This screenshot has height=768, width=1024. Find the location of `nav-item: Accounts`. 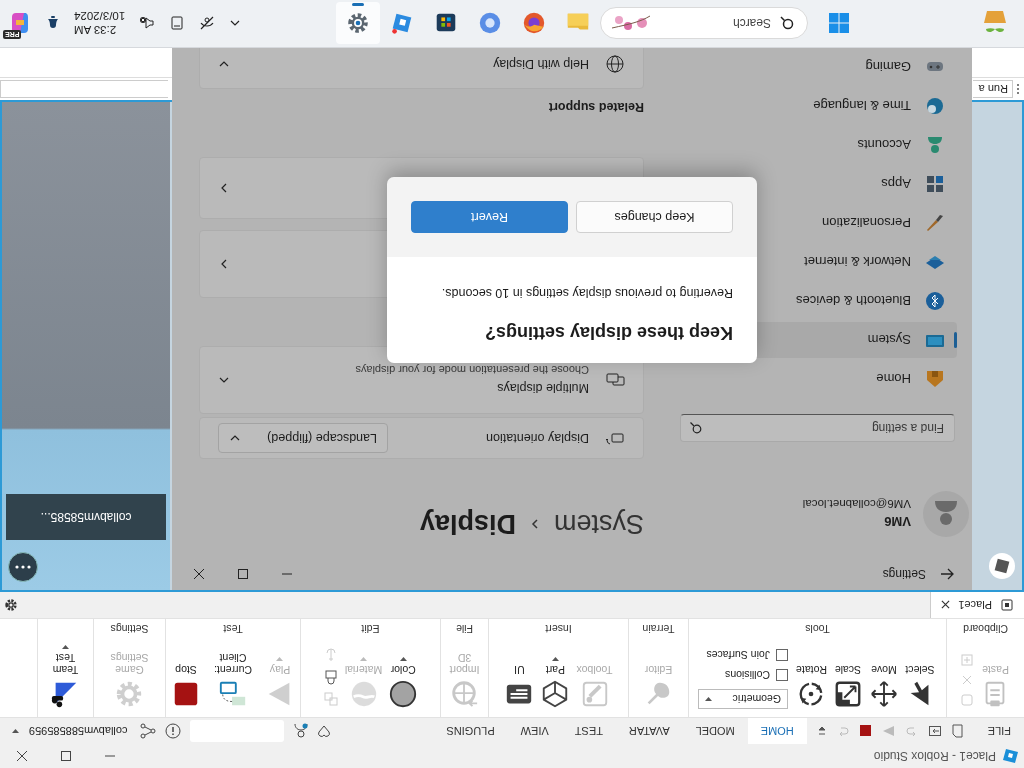

nav-item: Accounts is located at coordinates (819, 145).